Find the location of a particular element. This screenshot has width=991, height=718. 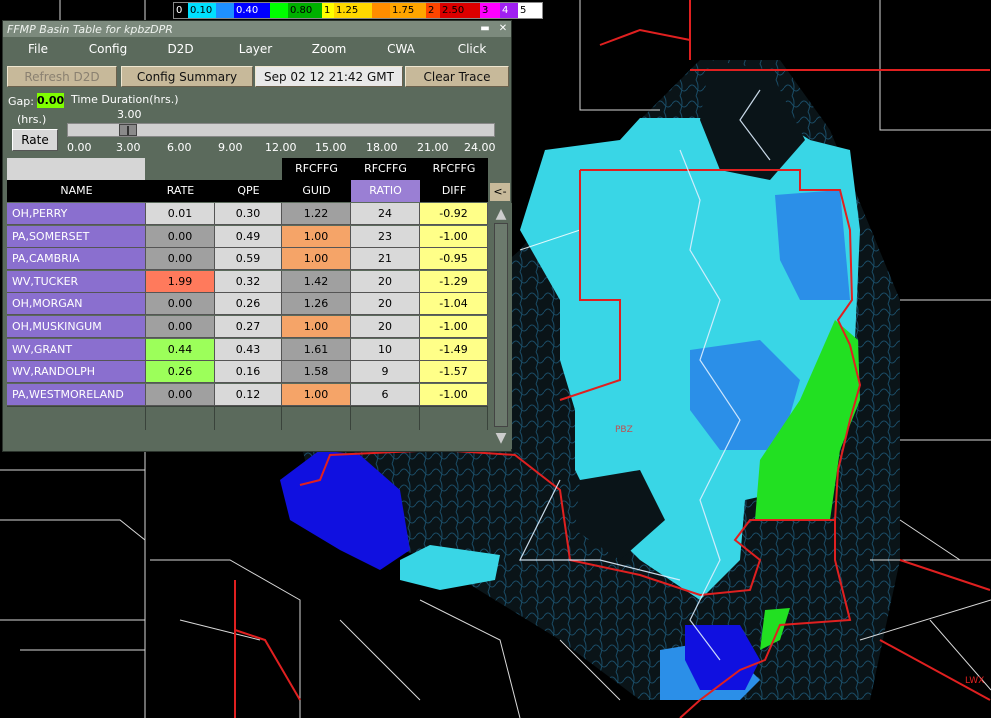

column-shift-button: <- is located at coordinates (500, 192).